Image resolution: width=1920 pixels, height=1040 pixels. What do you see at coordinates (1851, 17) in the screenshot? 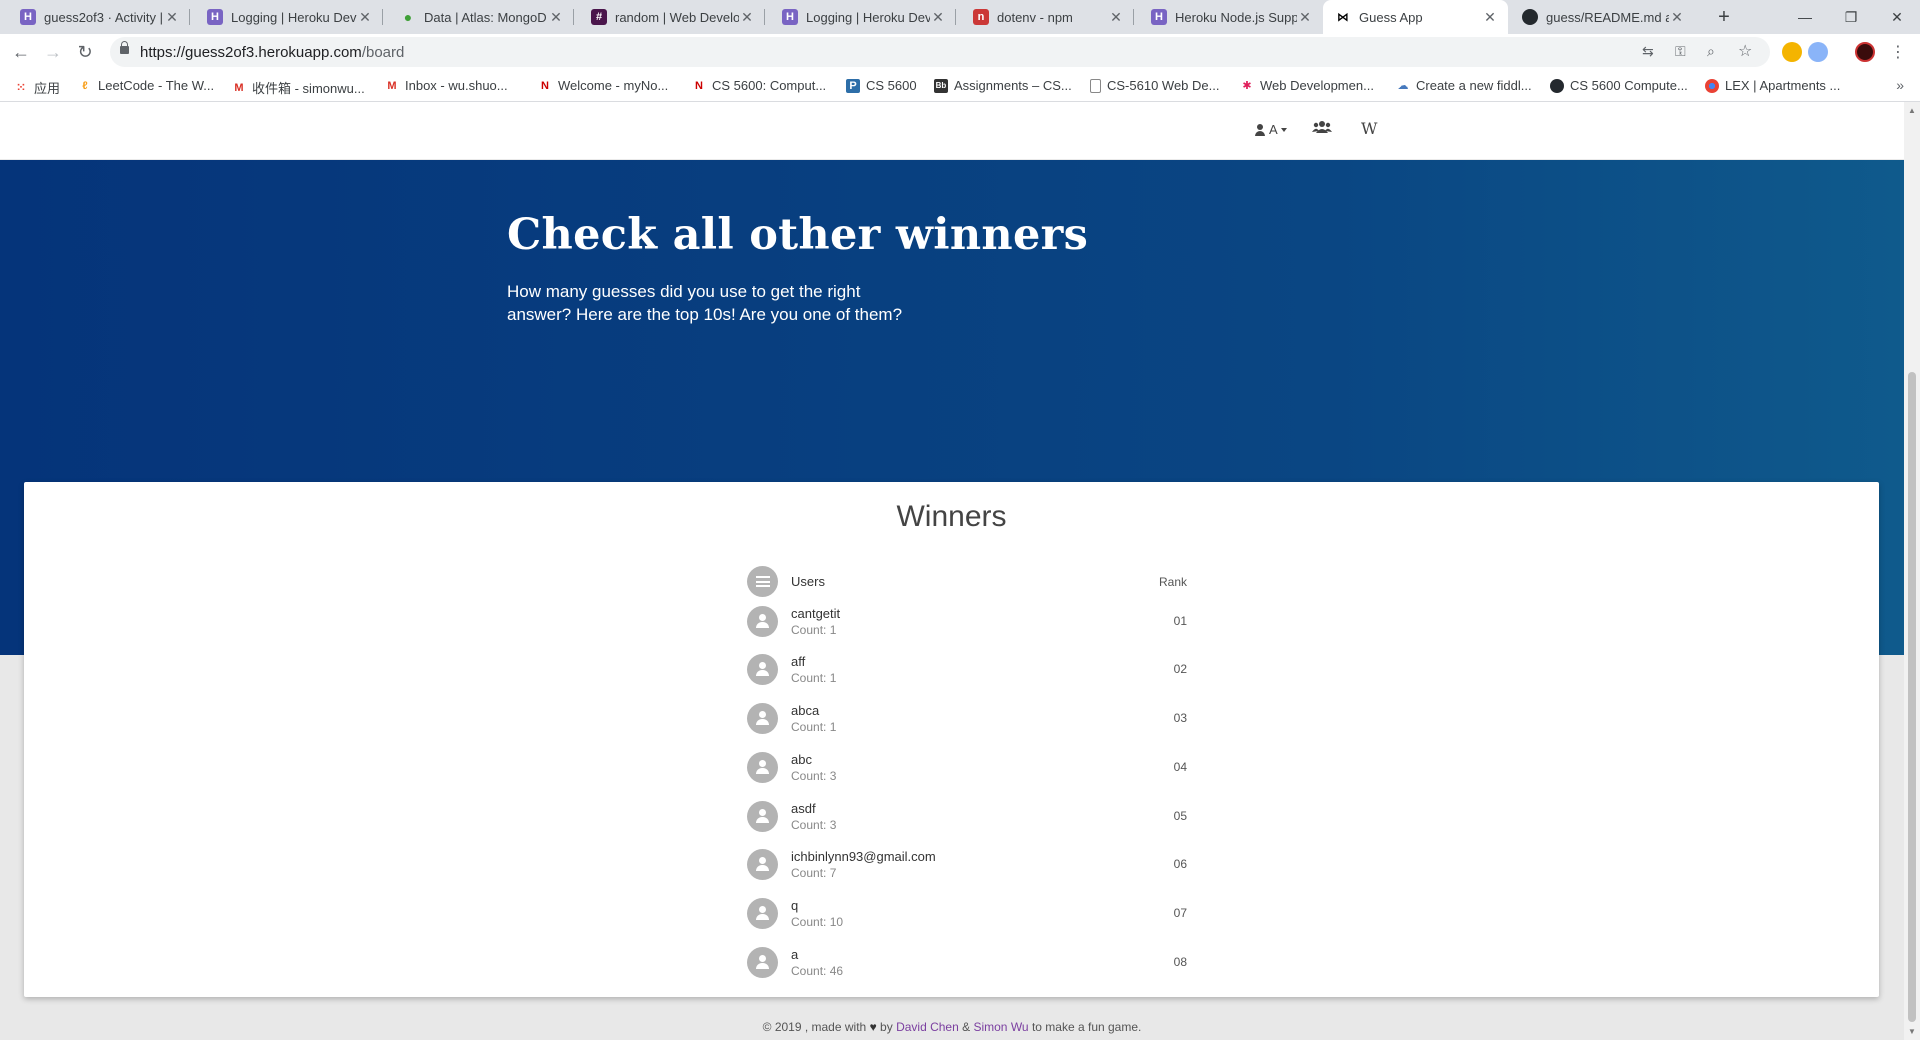
I see `maximize-button: ❐` at bounding box center [1851, 17].